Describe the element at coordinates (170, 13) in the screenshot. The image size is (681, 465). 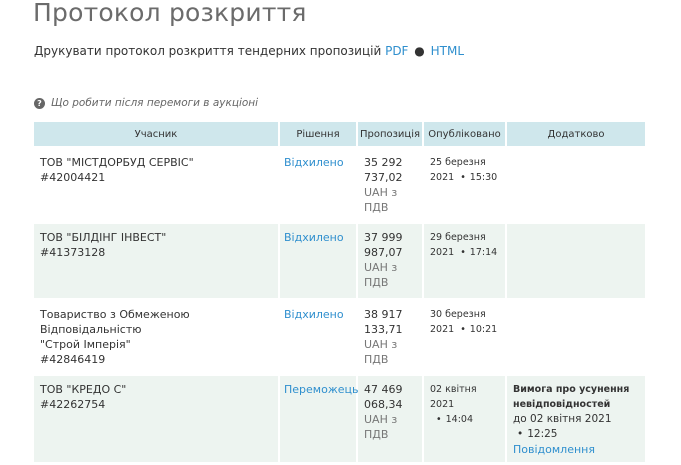
I see `page-title: Протокол розкриття` at that location.